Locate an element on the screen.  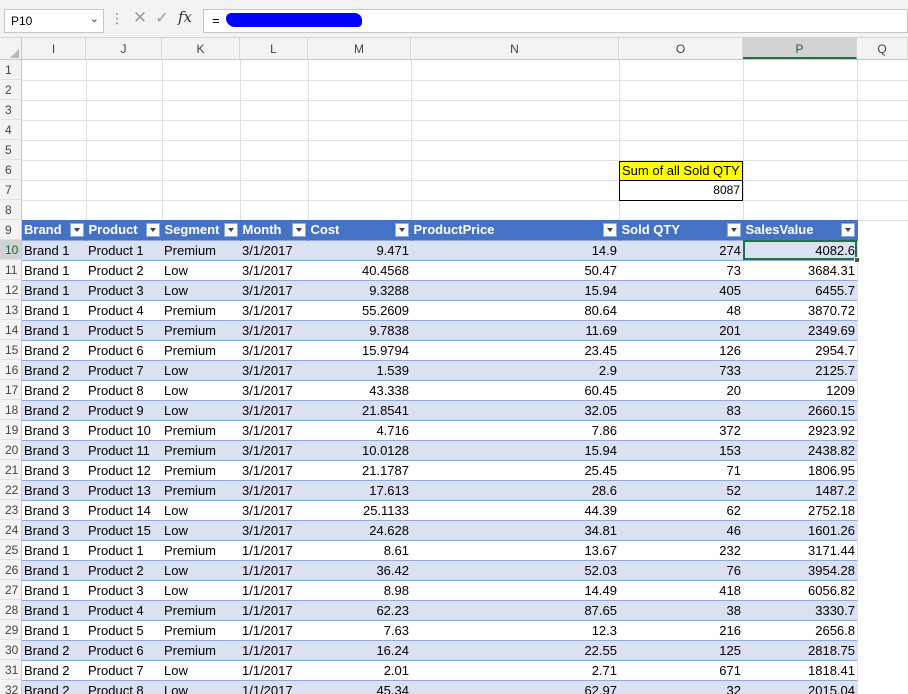
table-cell: 14.9 is located at coordinates (515, 249).